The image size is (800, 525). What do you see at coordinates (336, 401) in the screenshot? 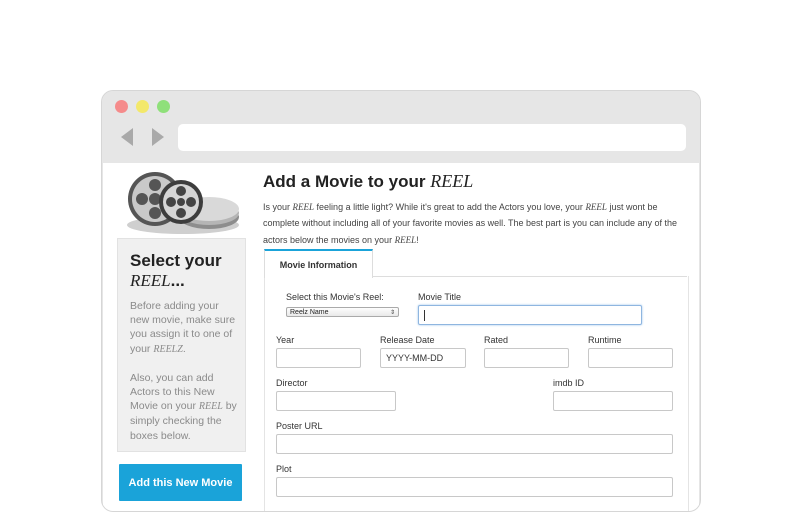
I see `director-input` at bounding box center [336, 401].